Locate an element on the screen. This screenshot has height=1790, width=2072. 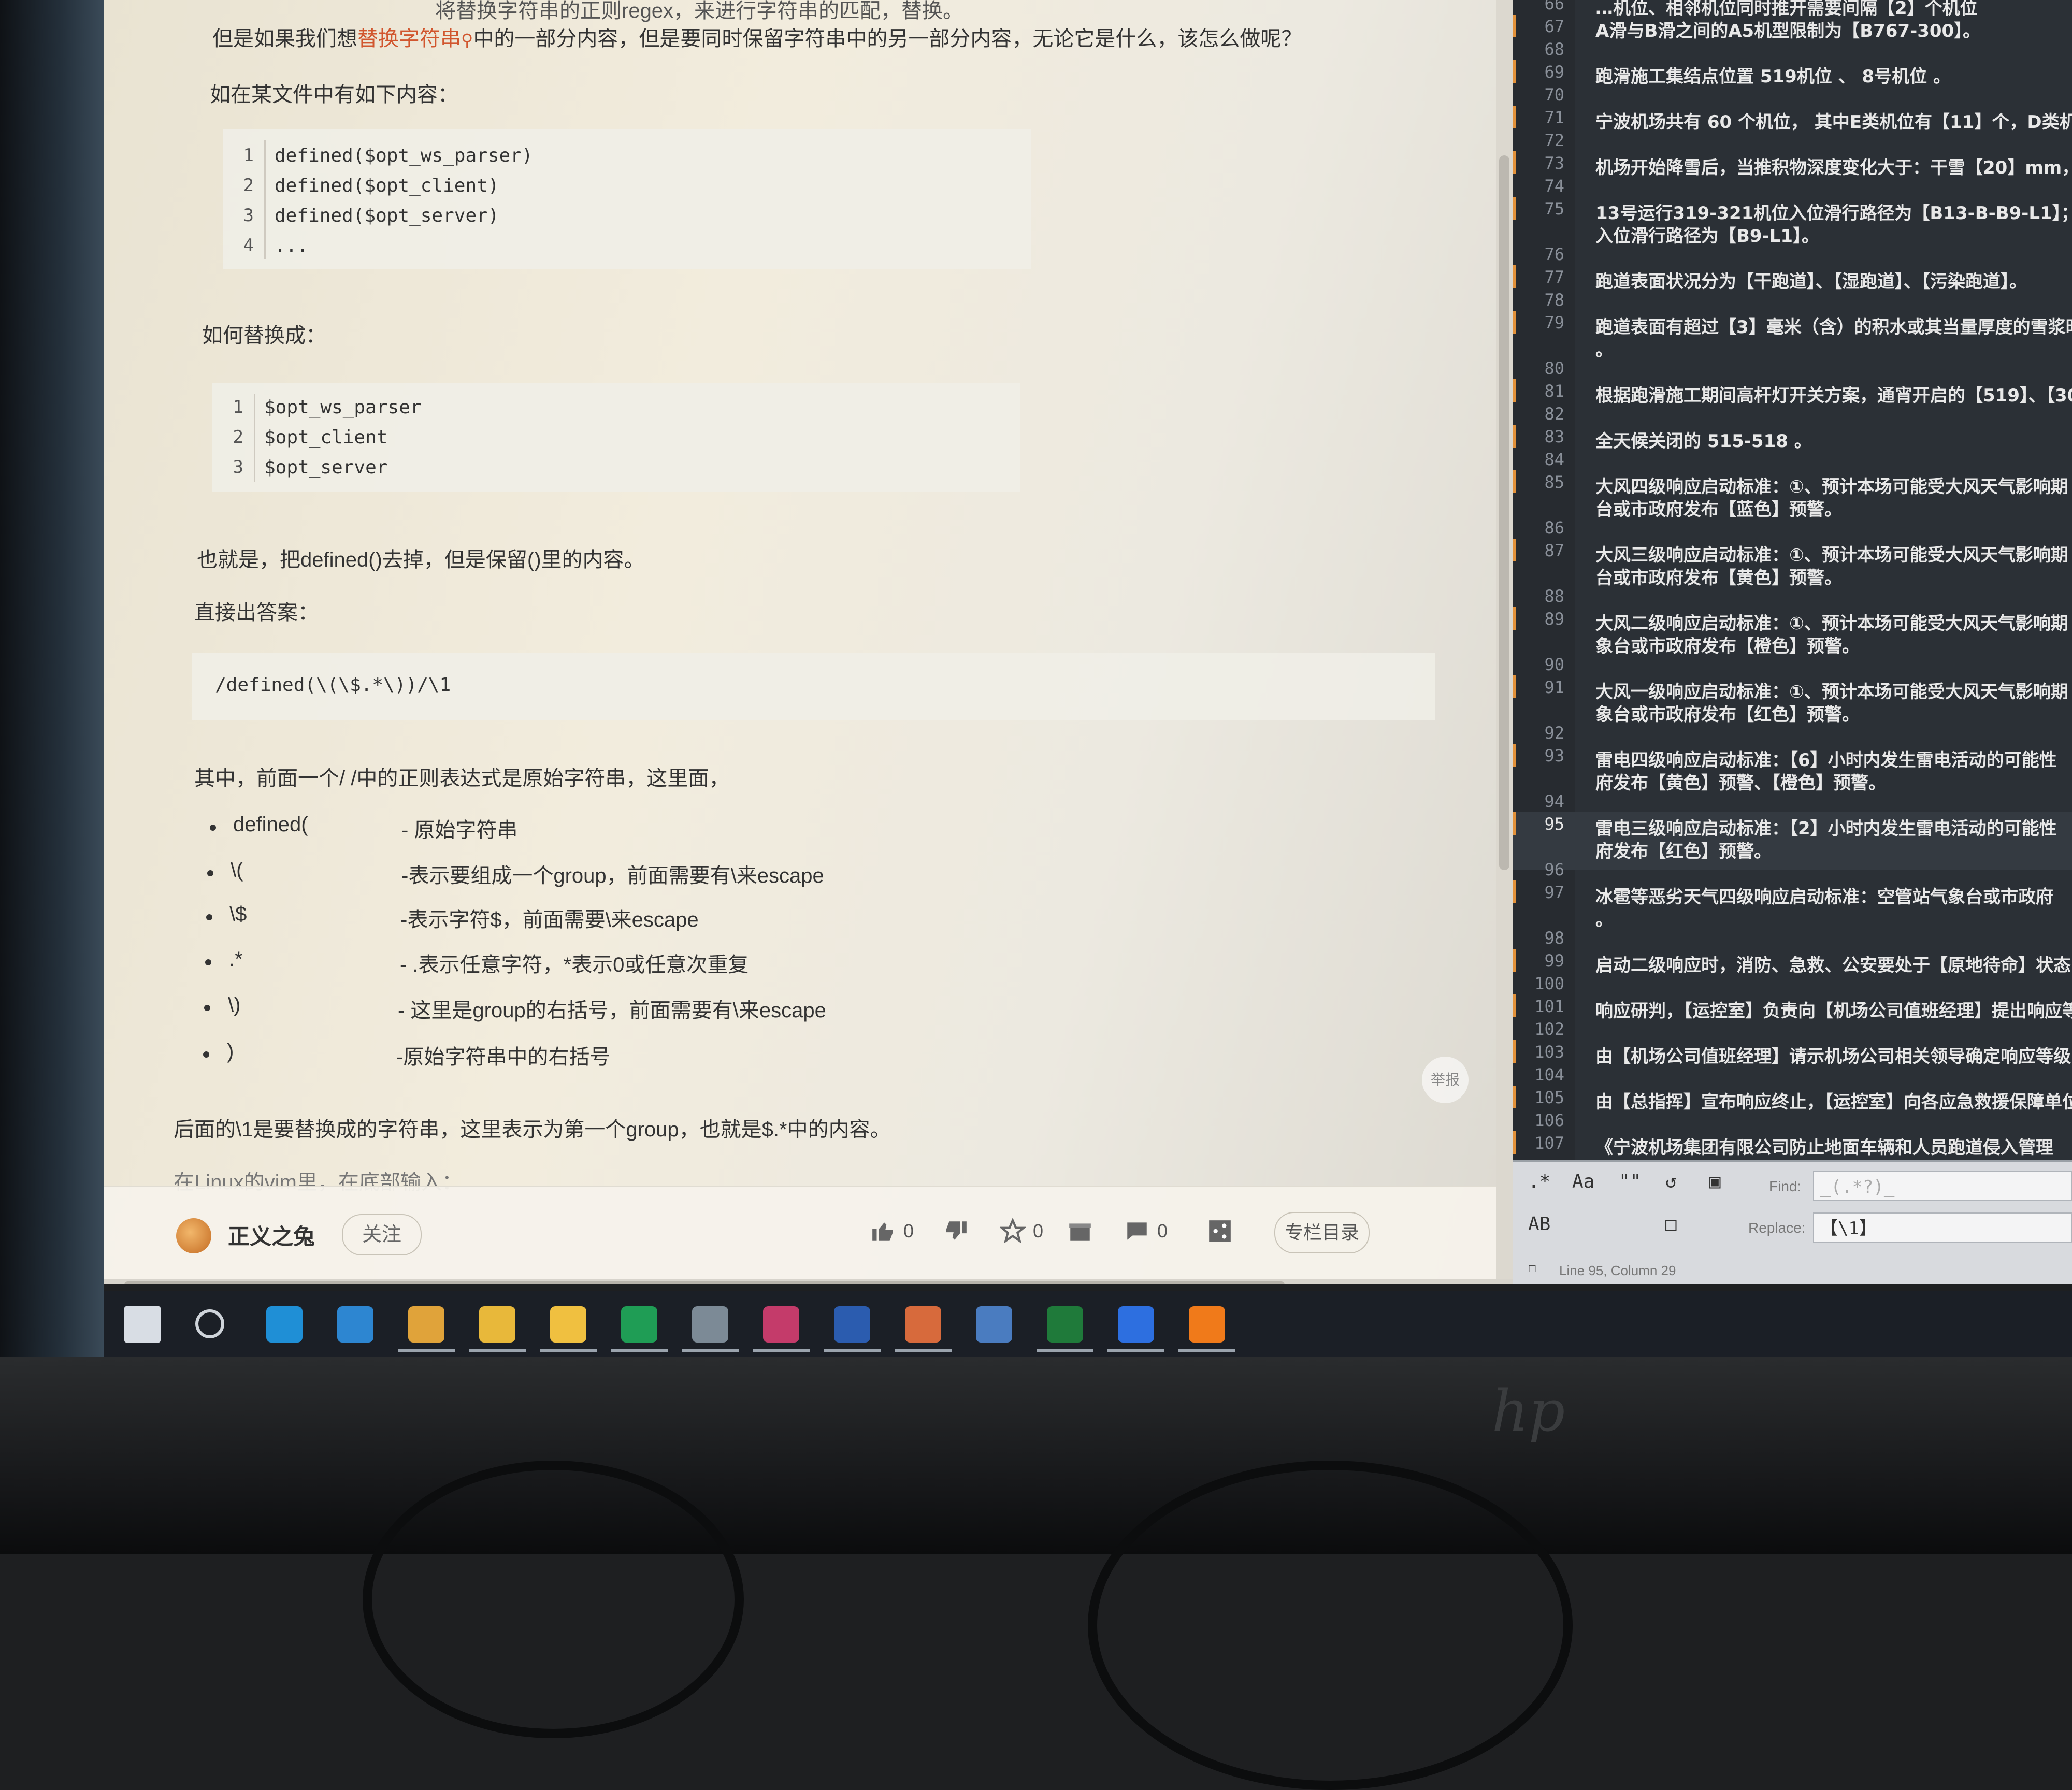
highlight-matches-icon: □ is located at coordinates (1671, 1224).